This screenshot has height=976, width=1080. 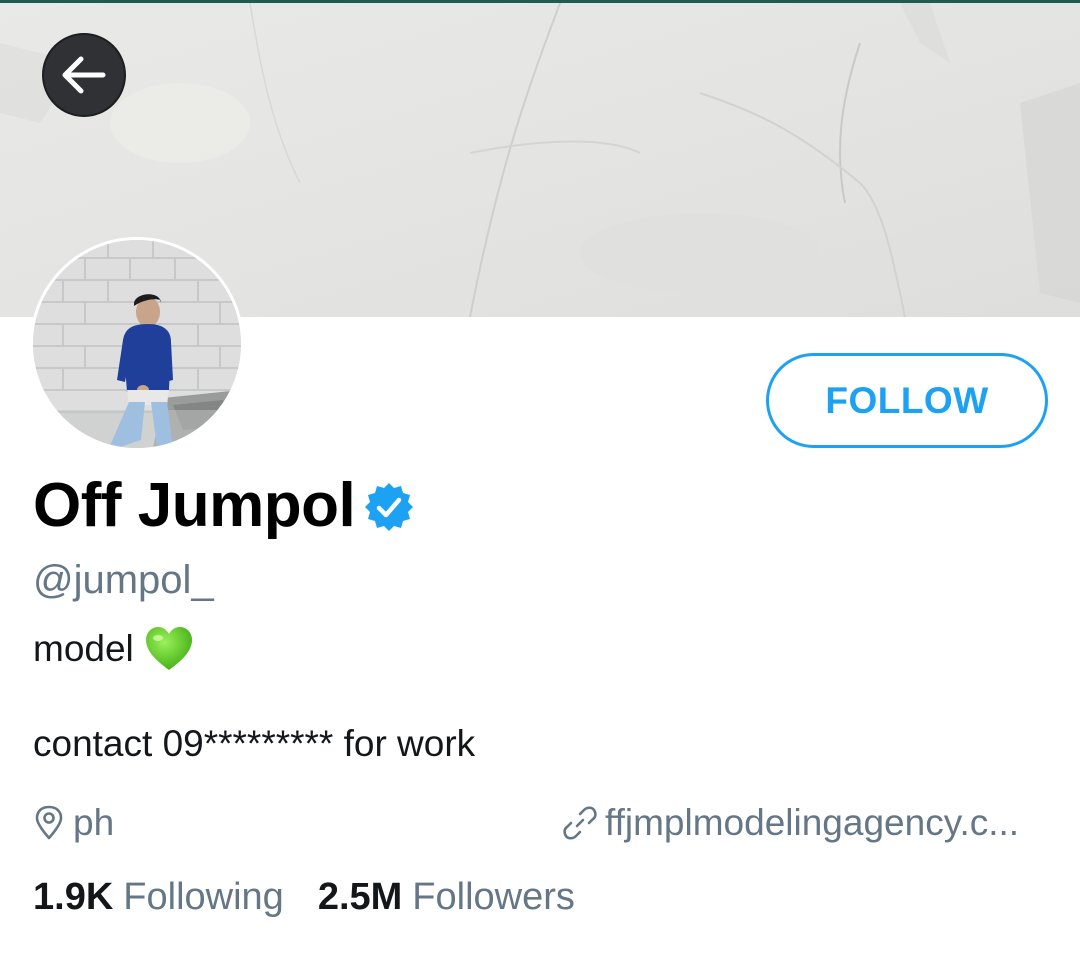 What do you see at coordinates (254, 743) in the screenshot?
I see `bio-contact-text: contact 09********* for work` at bounding box center [254, 743].